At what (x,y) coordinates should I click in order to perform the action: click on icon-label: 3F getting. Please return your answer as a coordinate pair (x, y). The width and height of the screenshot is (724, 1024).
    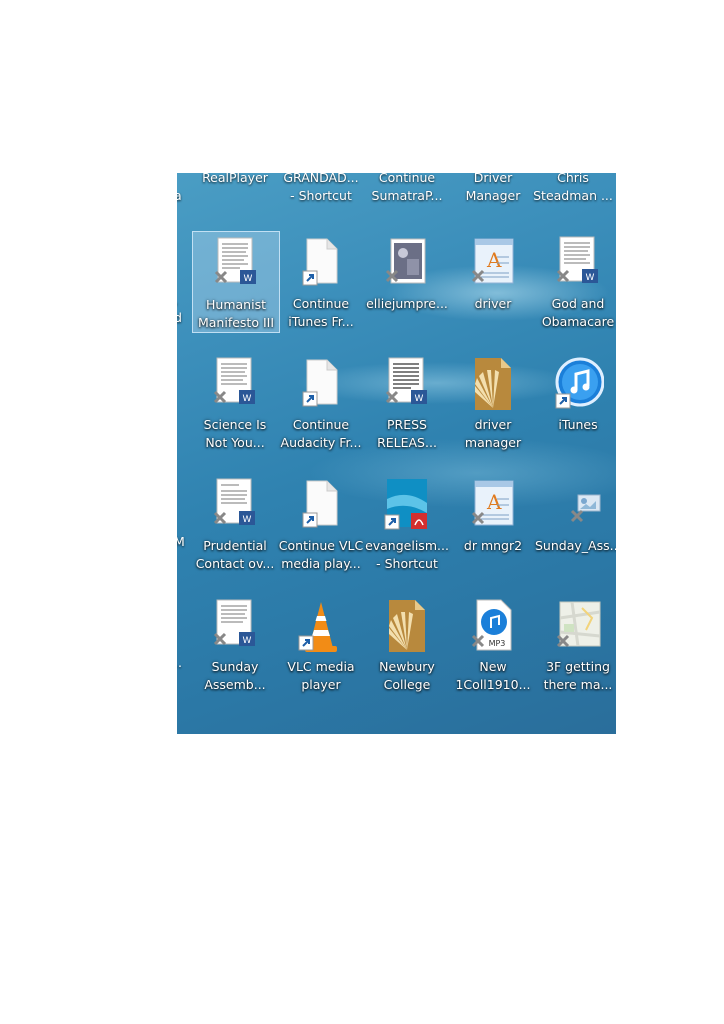
    Looking at the image, I should click on (578, 666).